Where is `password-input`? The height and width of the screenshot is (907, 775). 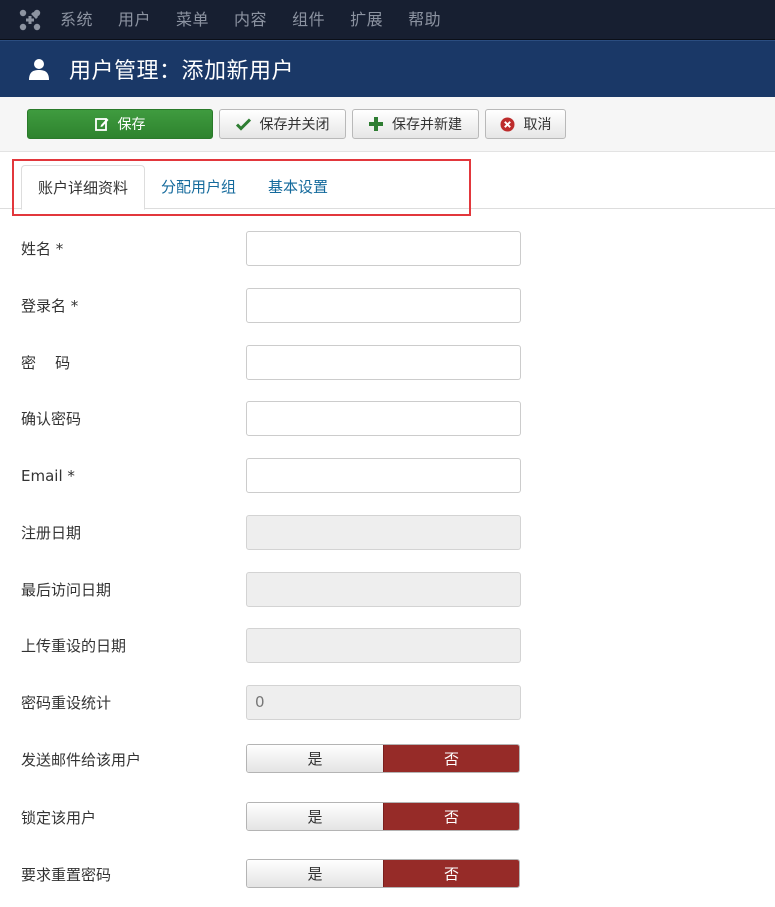 password-input is located at coordinates (383, 362).